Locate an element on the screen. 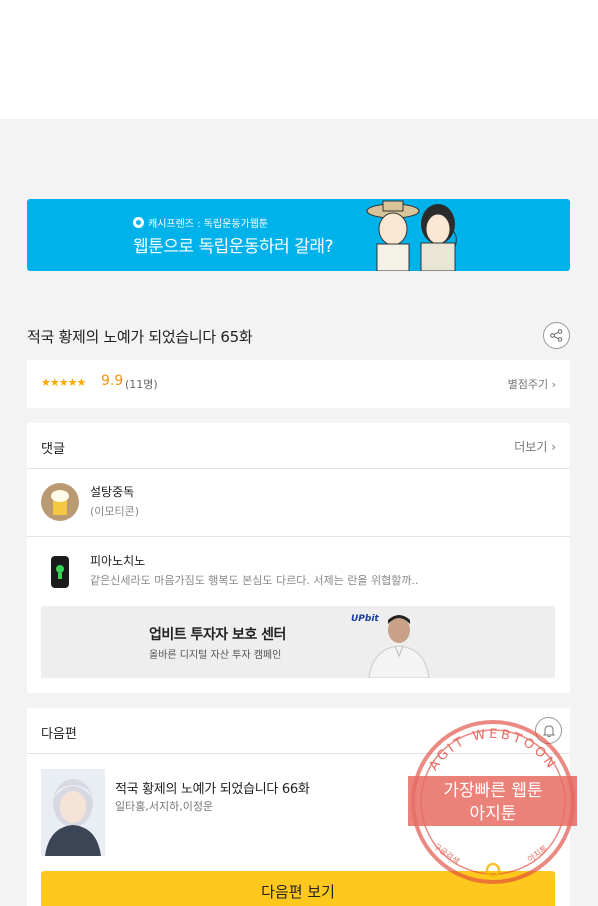 The height and width of the screenshot is (906, 598). next-episode-button: 다음편 보기 is located at coordinates (298, 888).